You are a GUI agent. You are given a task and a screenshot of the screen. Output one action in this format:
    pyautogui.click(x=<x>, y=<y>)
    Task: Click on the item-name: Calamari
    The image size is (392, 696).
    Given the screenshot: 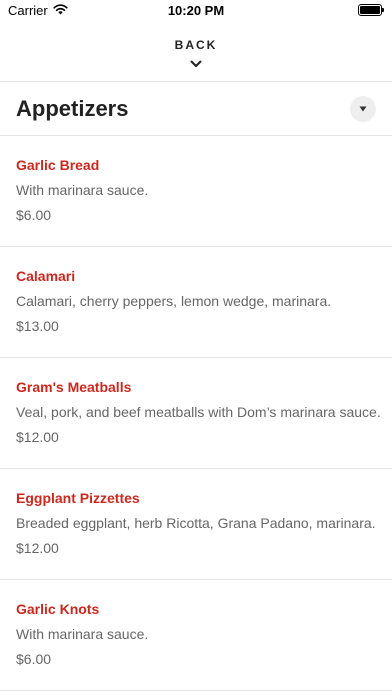 What is the action you would take?
    pyautogui.click(x=46, y=276)
    